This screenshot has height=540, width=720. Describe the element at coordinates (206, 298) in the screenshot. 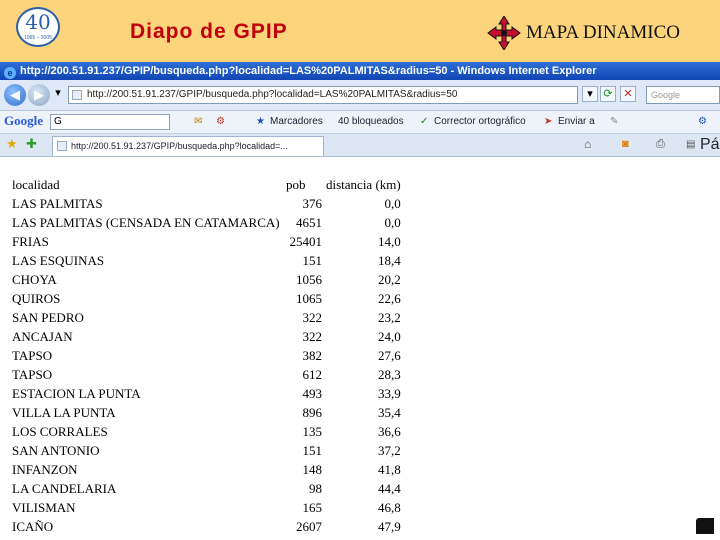

I see `table-row: QUIROS 1065 22,6` at that location.